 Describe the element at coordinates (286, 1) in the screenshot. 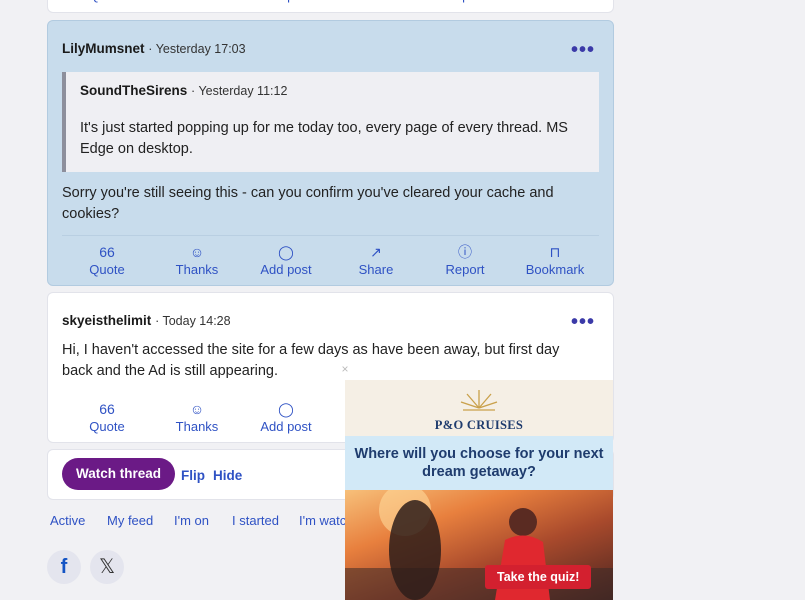

I see `add-post-button: Add post` at that location.